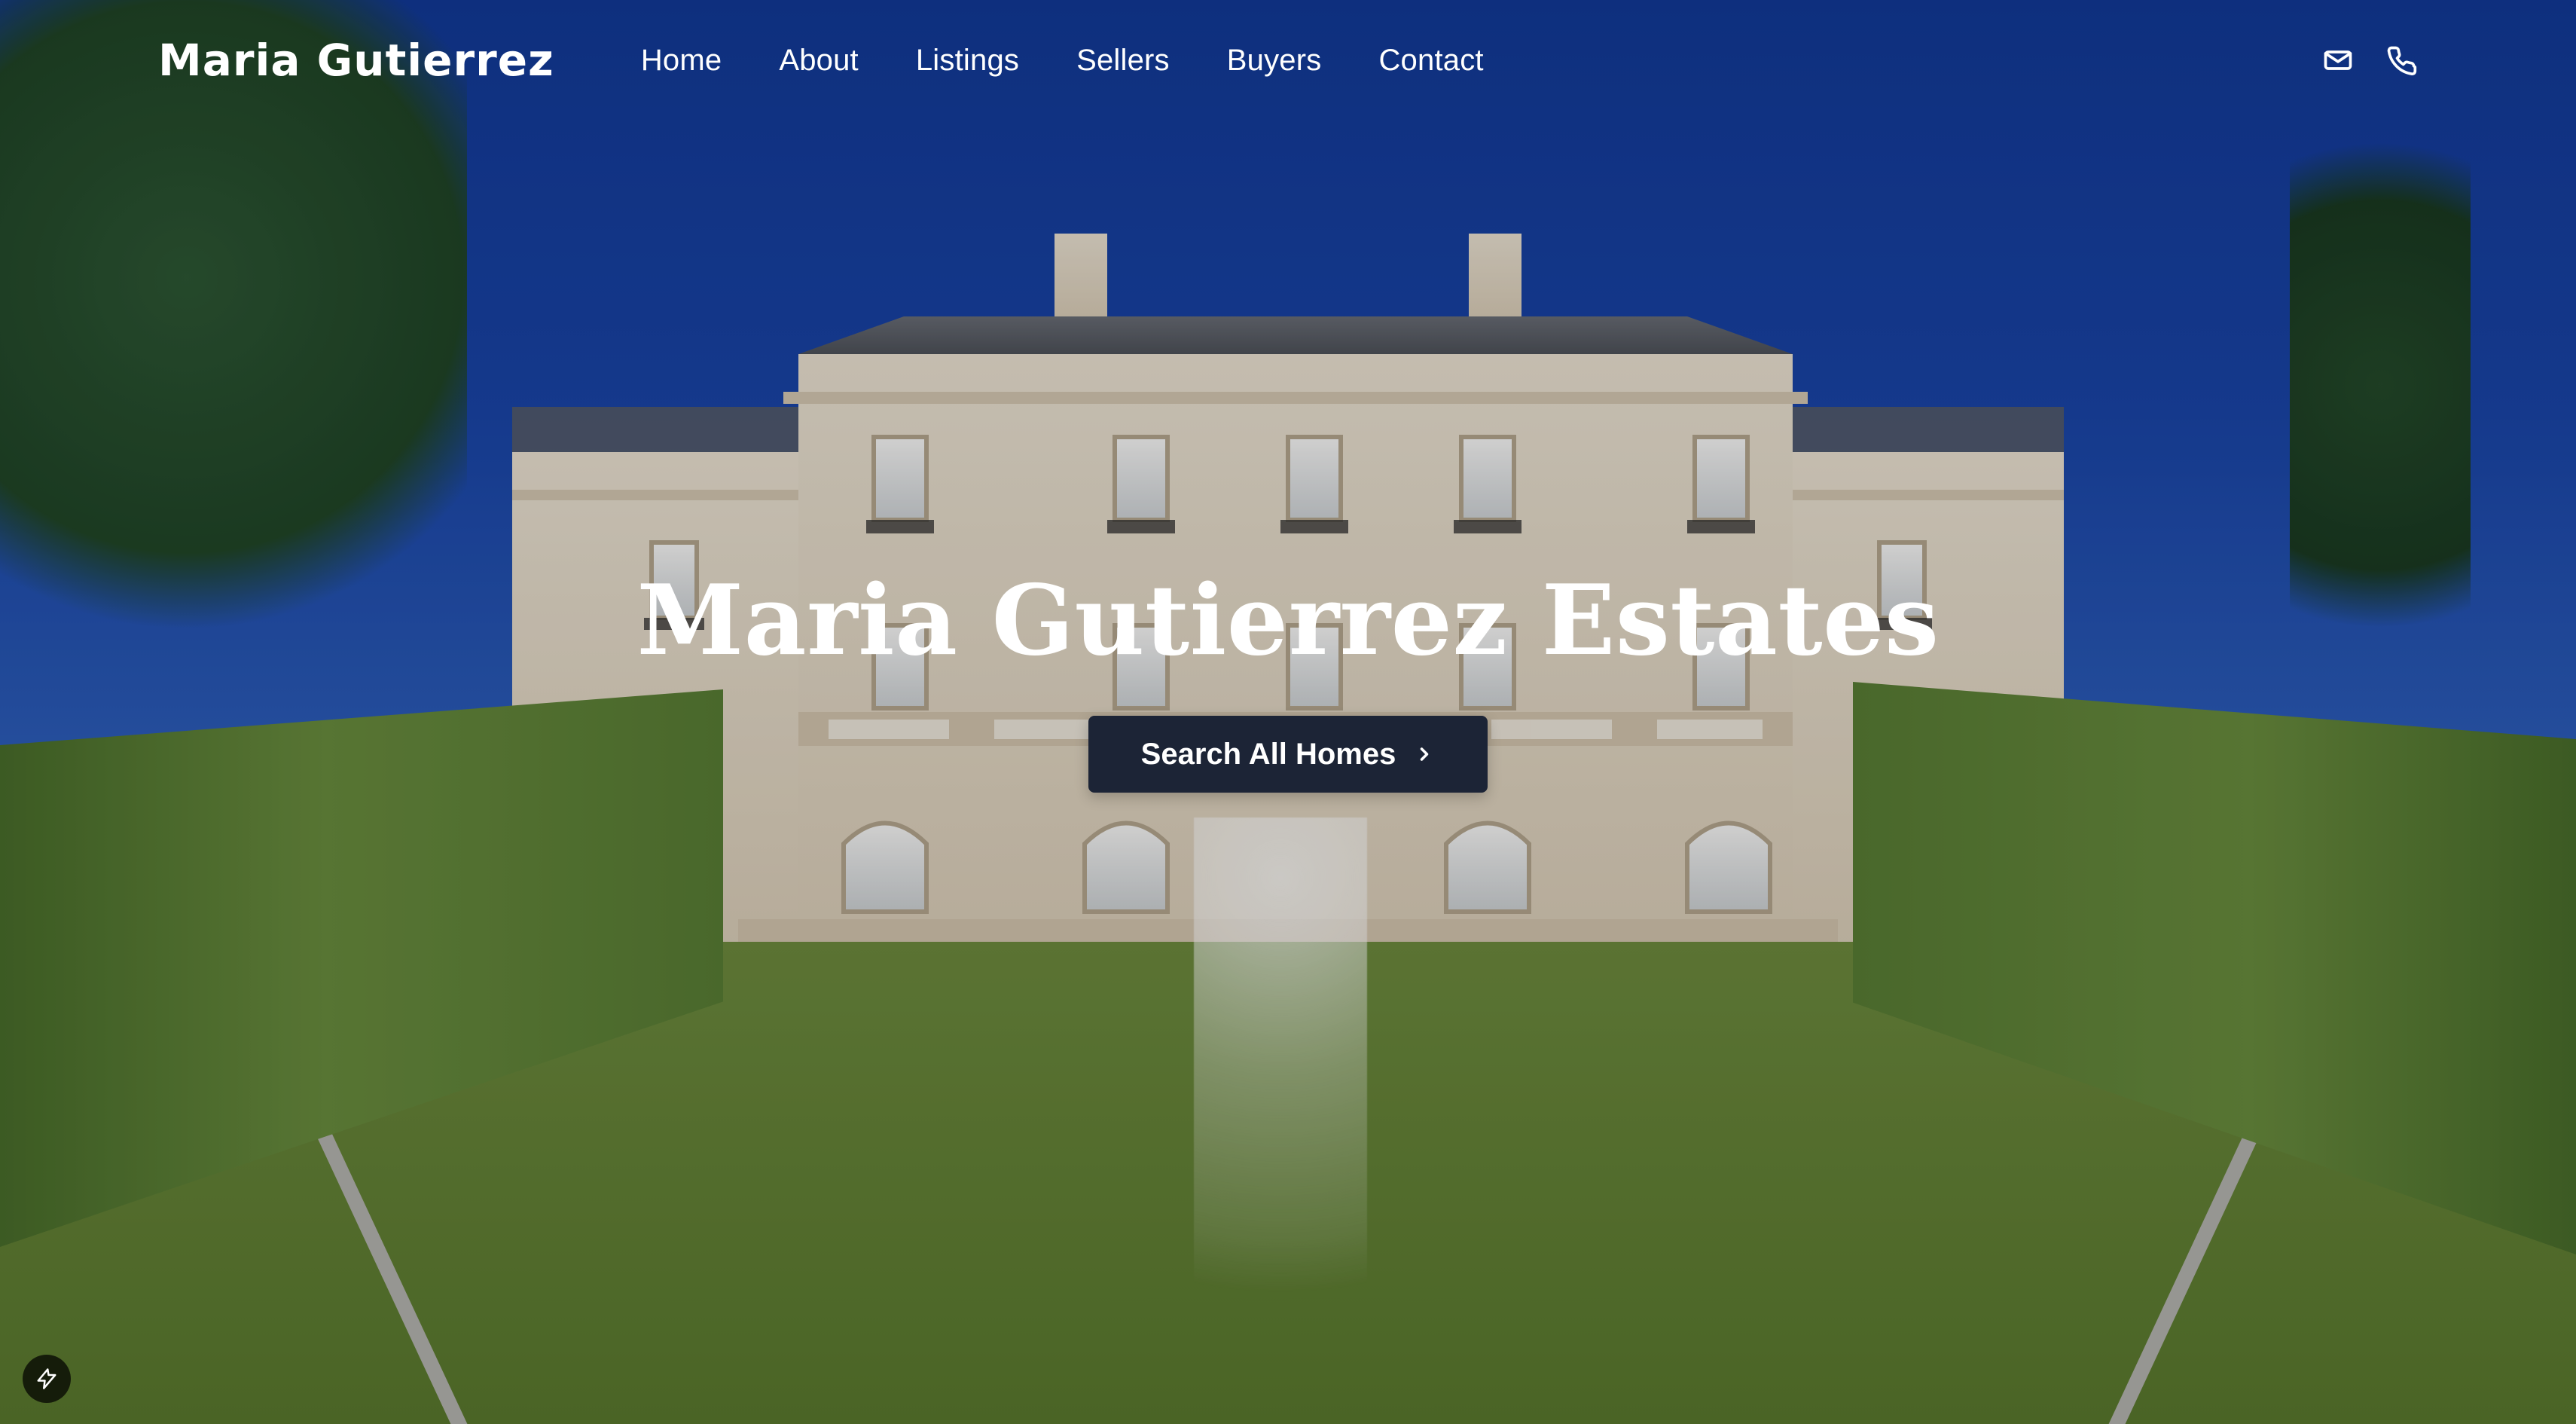 Image resolution: width=2576 pixels, height=1424 pixels. I want to click on bolt-icon, so click(47, 1379).